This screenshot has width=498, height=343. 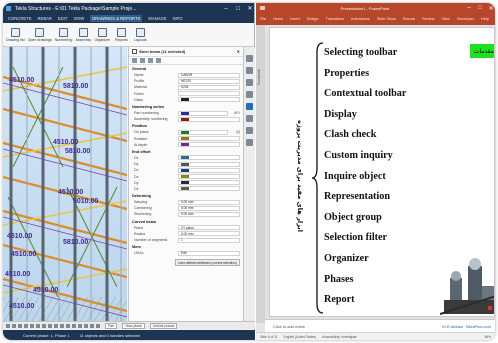 I want to click on select-parts-icon, so click(x=14, y=325).